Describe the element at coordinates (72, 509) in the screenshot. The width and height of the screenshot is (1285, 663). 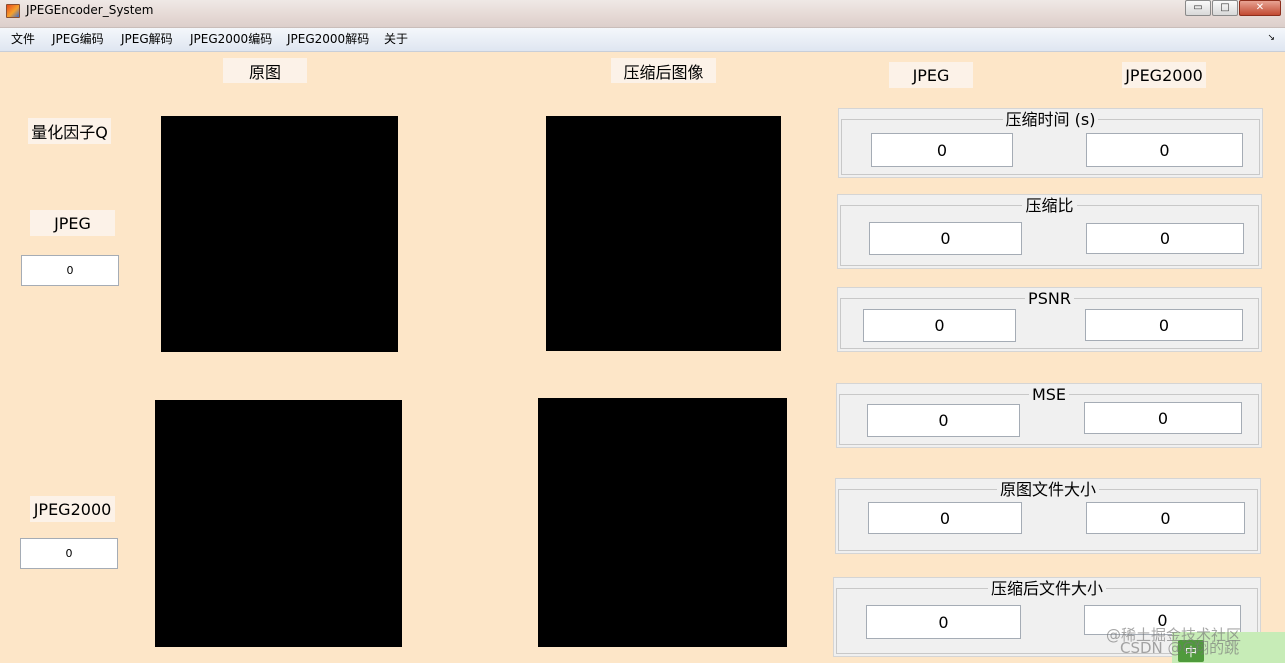
I see `jpeg2000-q-label: JPEG2000` at that location.